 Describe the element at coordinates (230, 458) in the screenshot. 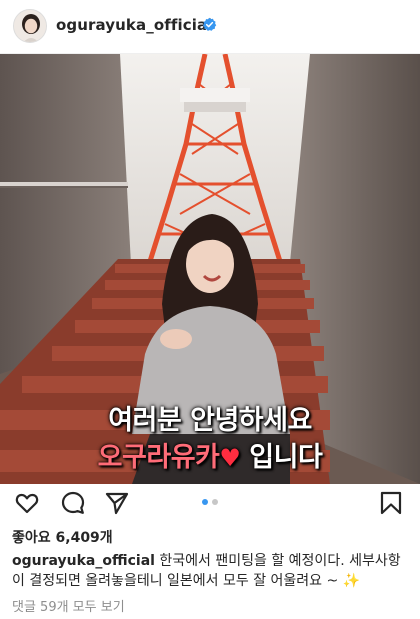

I see `heart-emoji-icon: ♥` at that location.